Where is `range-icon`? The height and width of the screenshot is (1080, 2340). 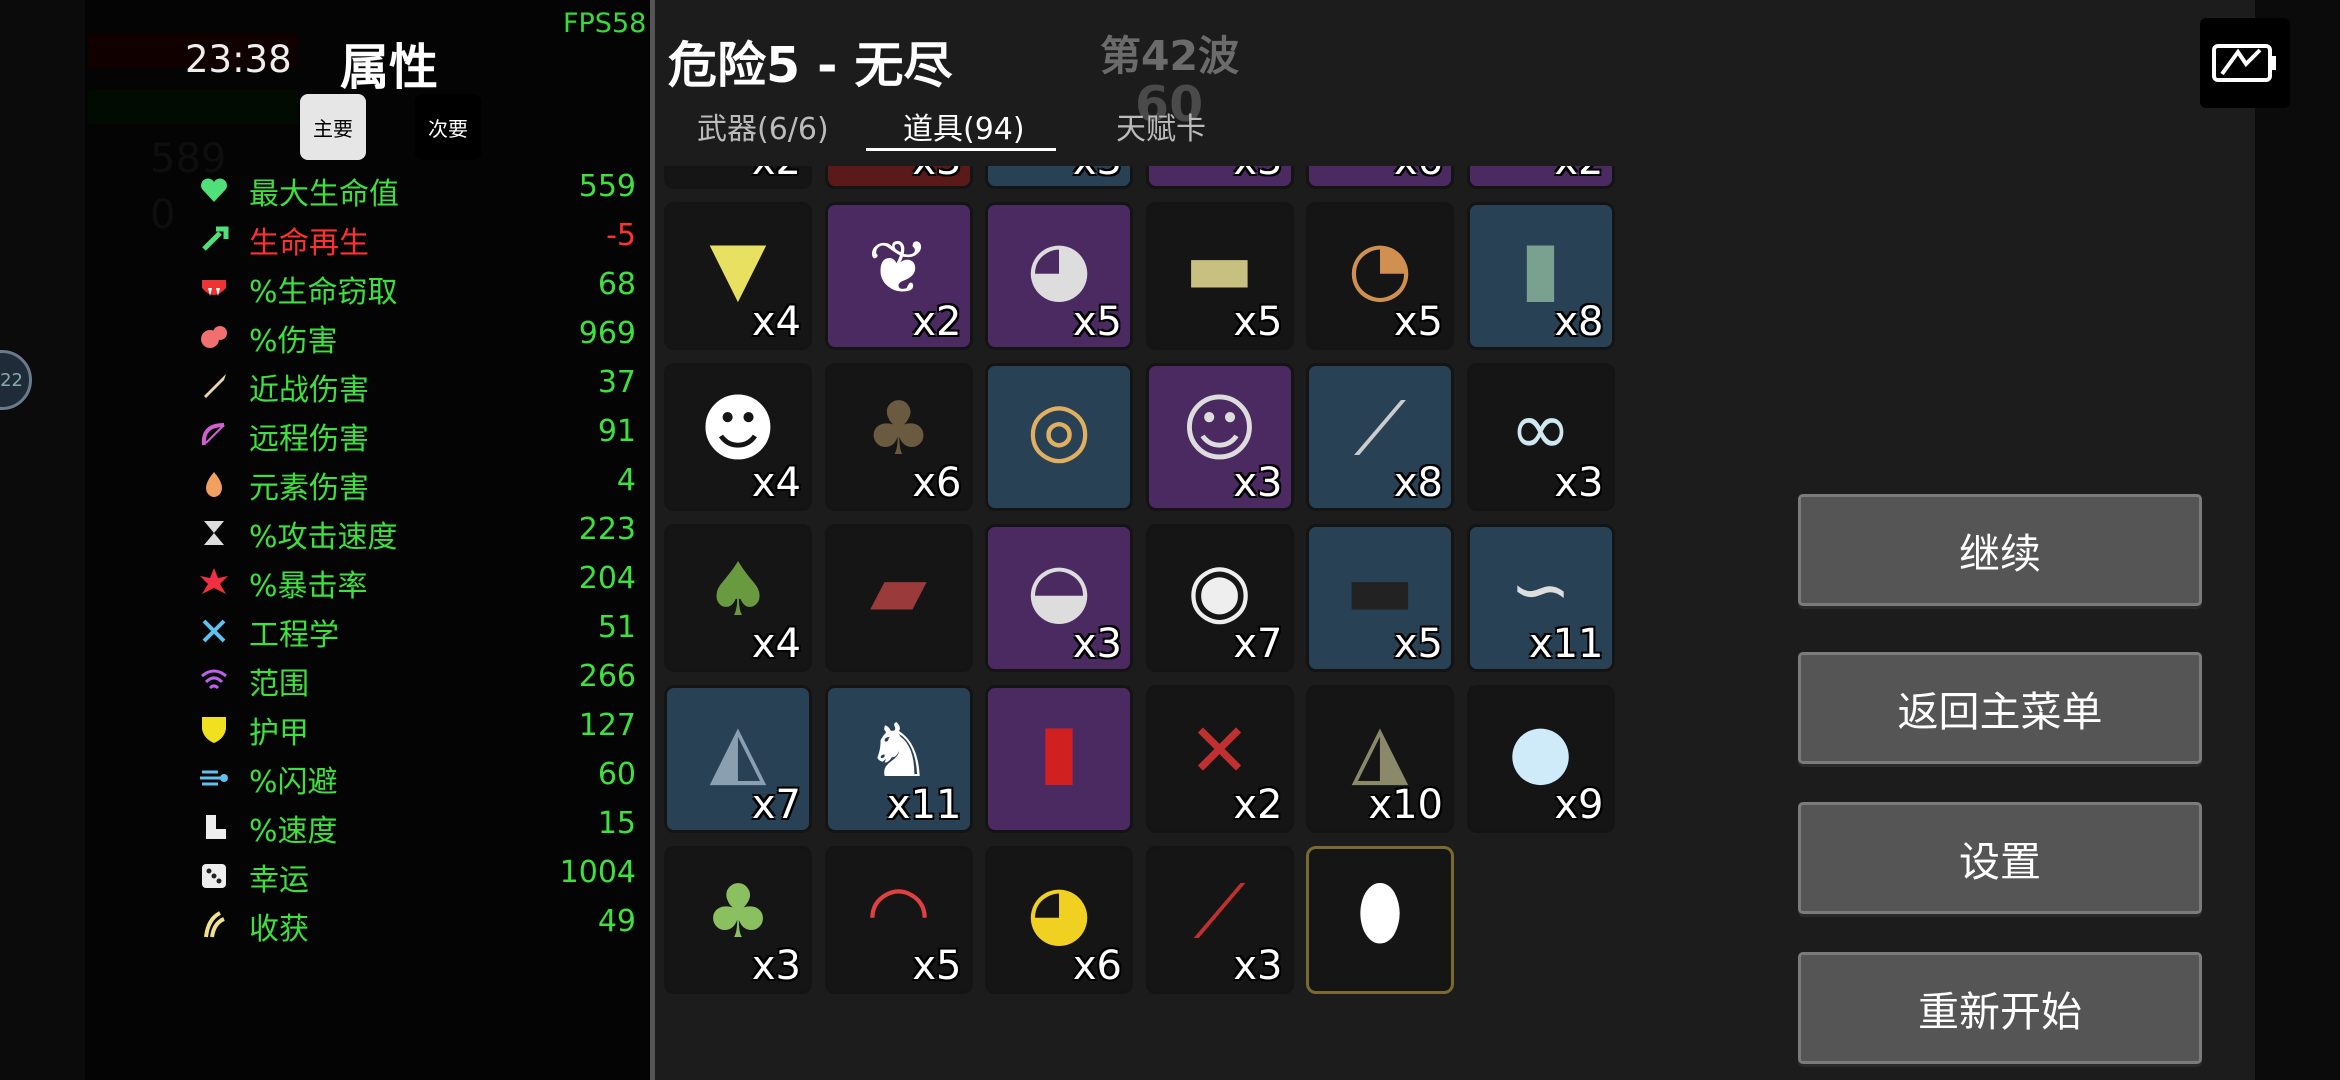
range-icon is located at coordinates (214, 679).